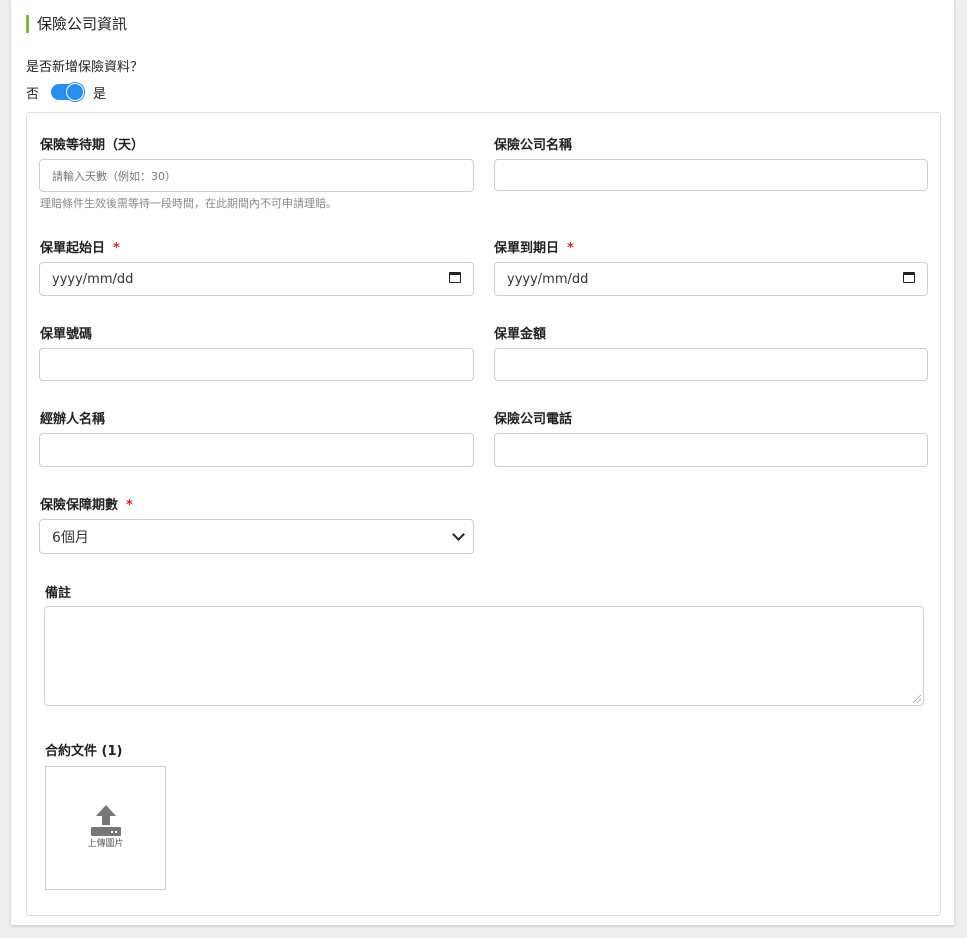 This screenshot has width=967, height=938. I want to click on end-date-value: yyyy/mm/dd, so click(548, 279).